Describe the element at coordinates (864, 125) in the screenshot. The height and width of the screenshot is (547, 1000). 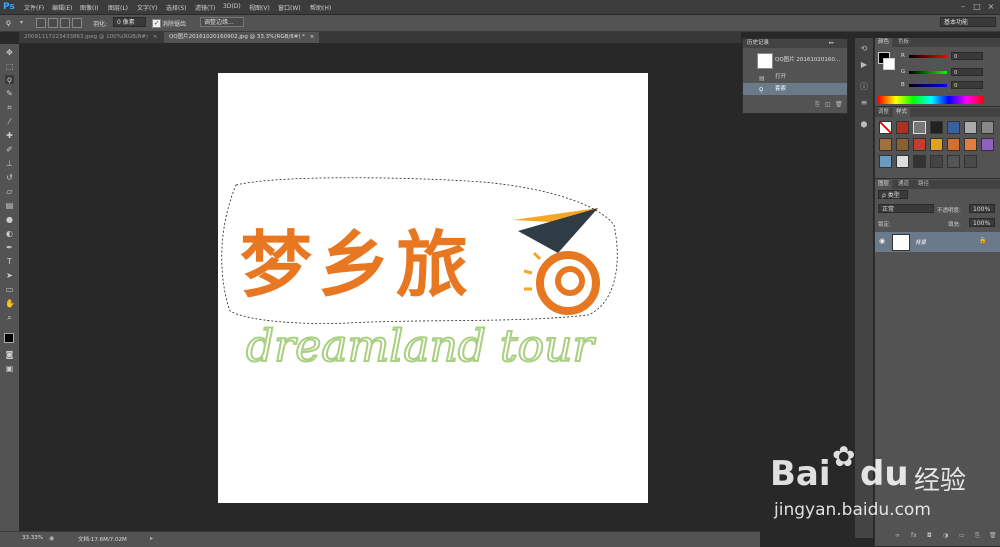
I see `3d-icon: ⬢` at that location.